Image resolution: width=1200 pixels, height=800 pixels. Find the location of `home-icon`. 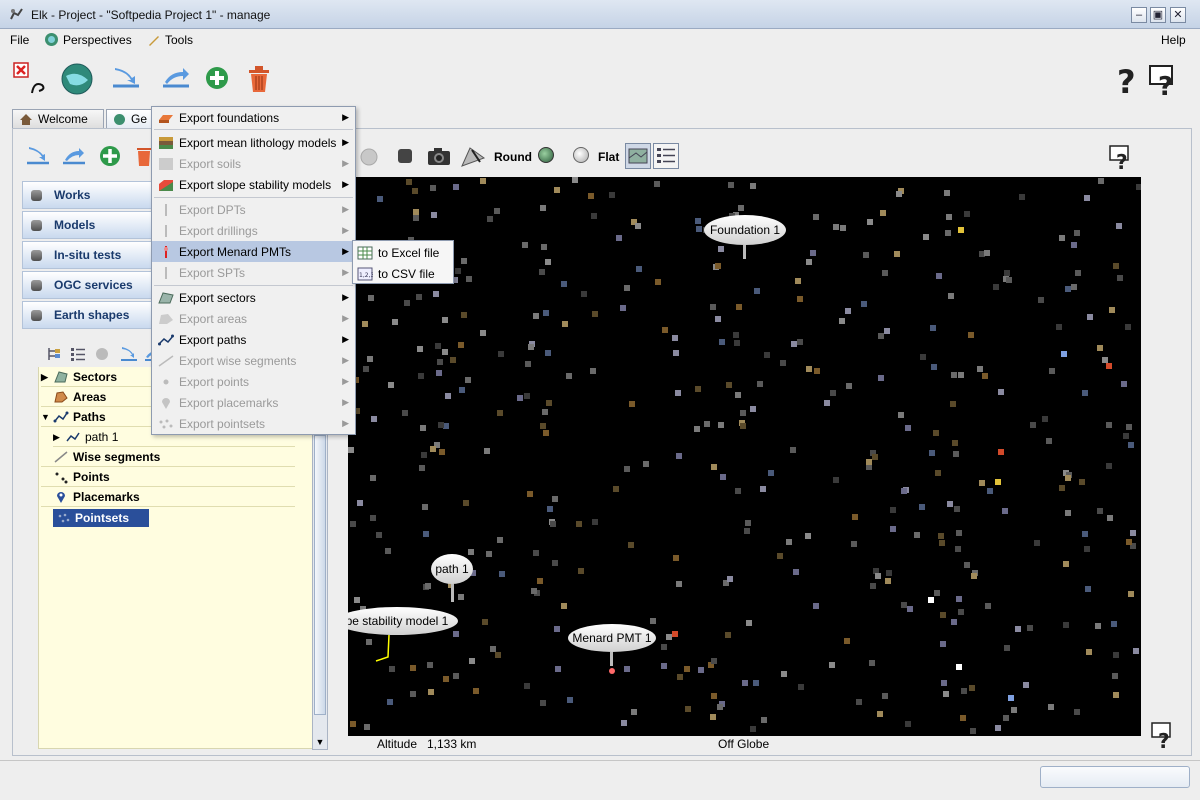

home-icon is located at coordinates (26, 119).